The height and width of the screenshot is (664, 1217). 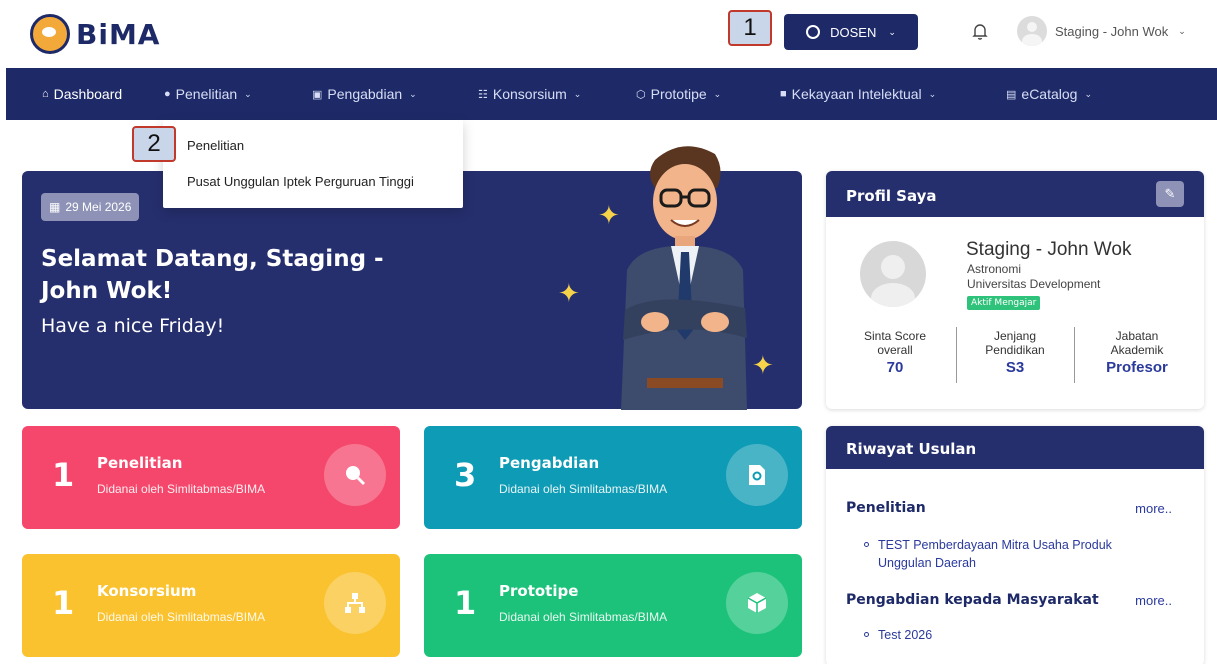 What do you see at coordinates (1137, 367) in the screenshot?
I see `metric-value: Profesor` at bounding box center [1137, 367].